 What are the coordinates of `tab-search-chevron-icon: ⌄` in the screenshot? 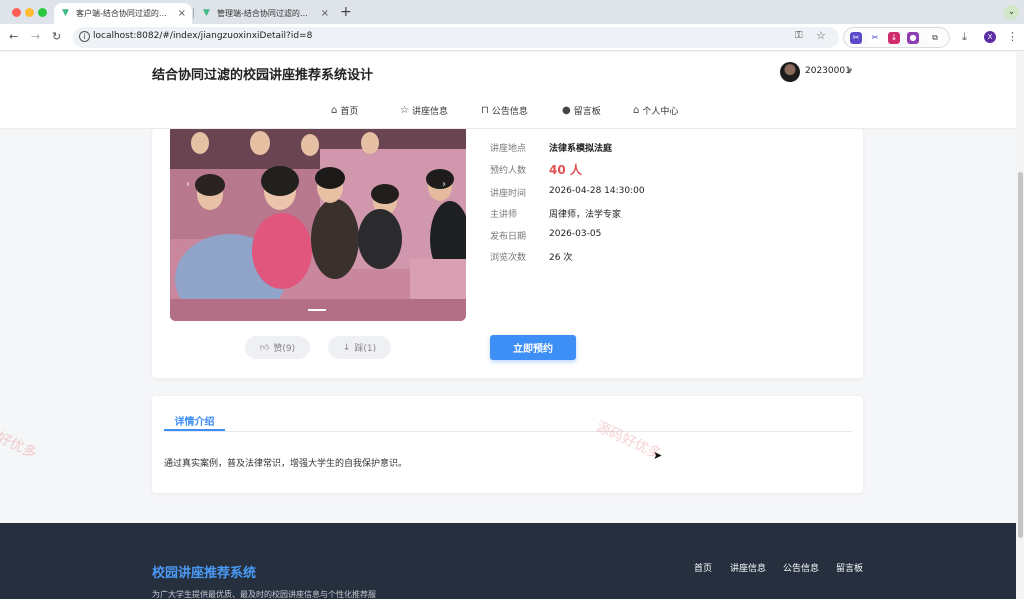 It's located at (1011, 12).